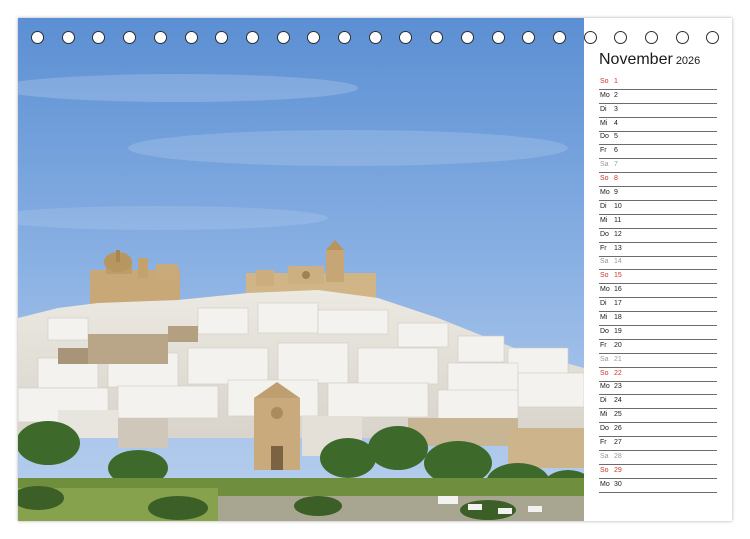 This screenshot has height=539, width=750. I want to click on day-row: Fr 20, so click(658, 347).